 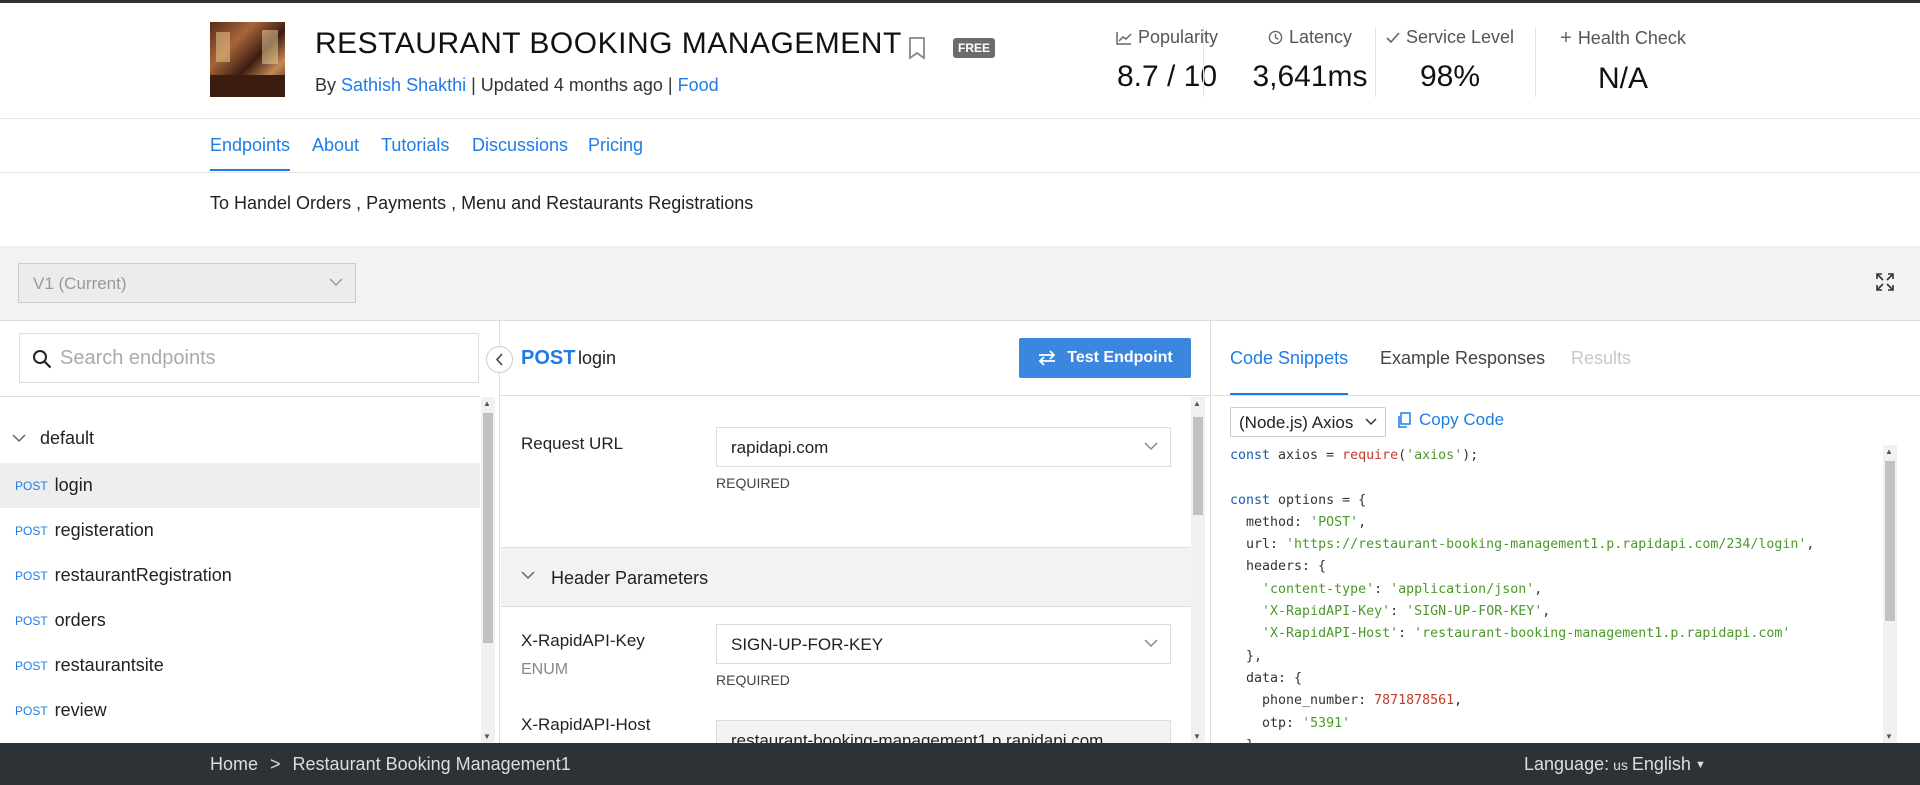 I want to click on api-host-label: X-RapidAPI-Host, so click(x=586, y=724).